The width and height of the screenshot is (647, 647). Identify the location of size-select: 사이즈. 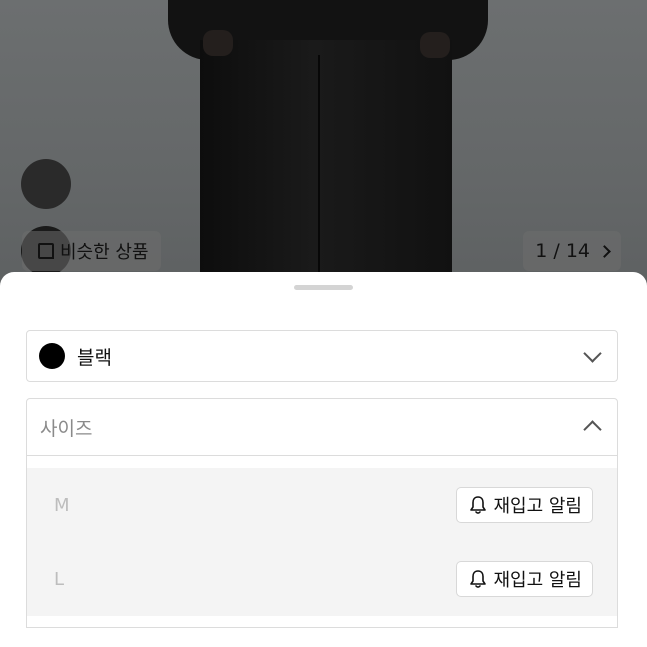
(322, 427).